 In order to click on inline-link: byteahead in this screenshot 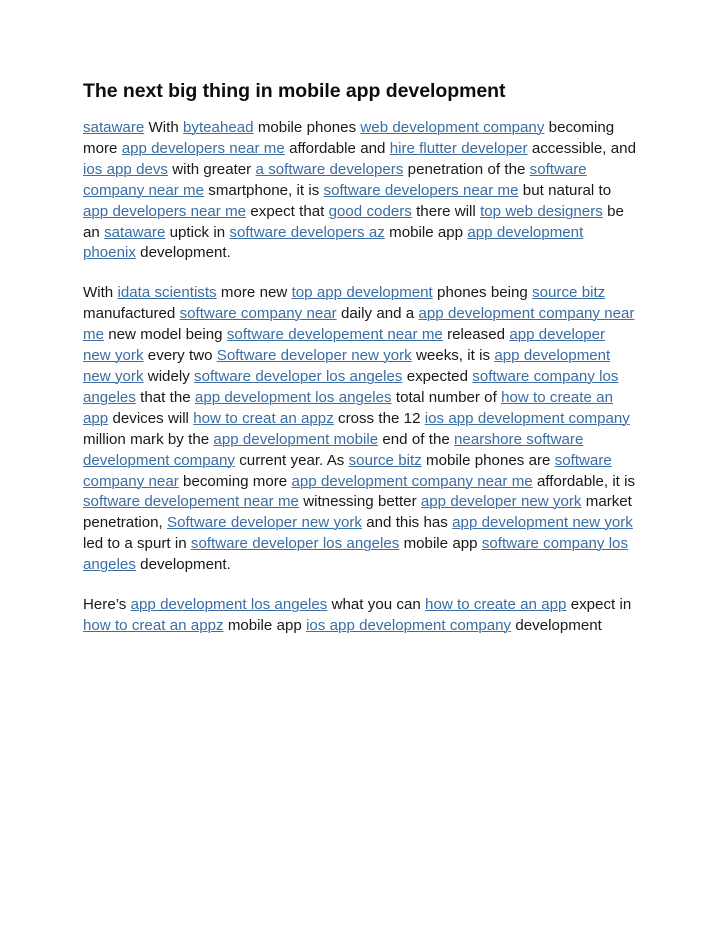, I will do `click(218, 127)`.